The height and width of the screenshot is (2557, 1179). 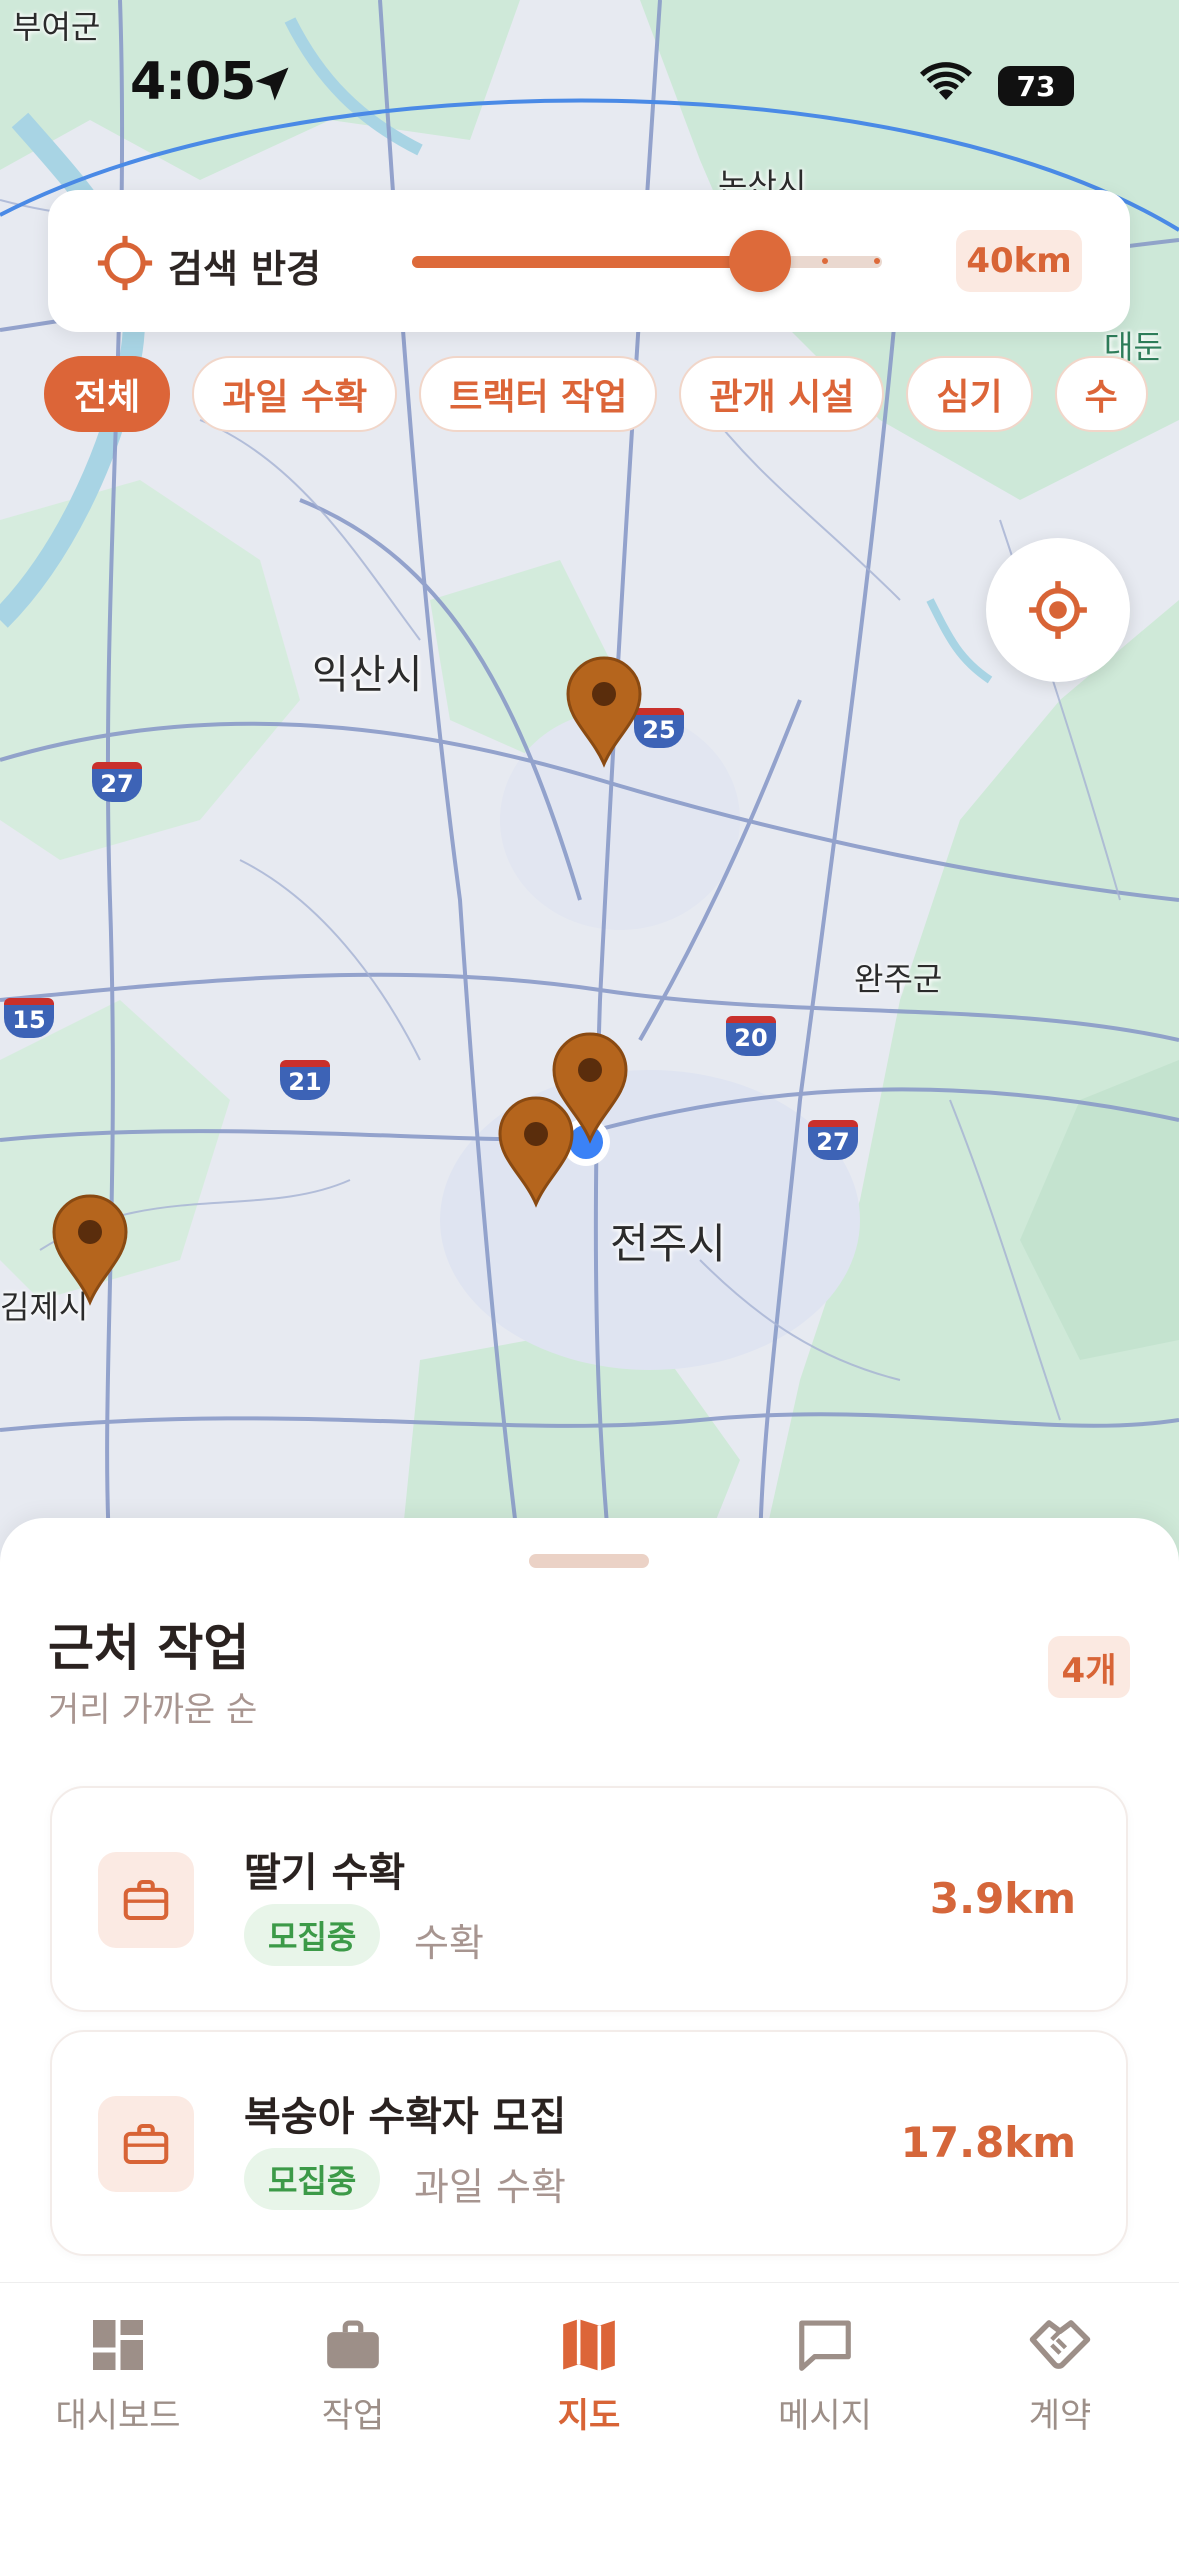 I want to click on radius-slider-fill, so click(x=586, y=262).